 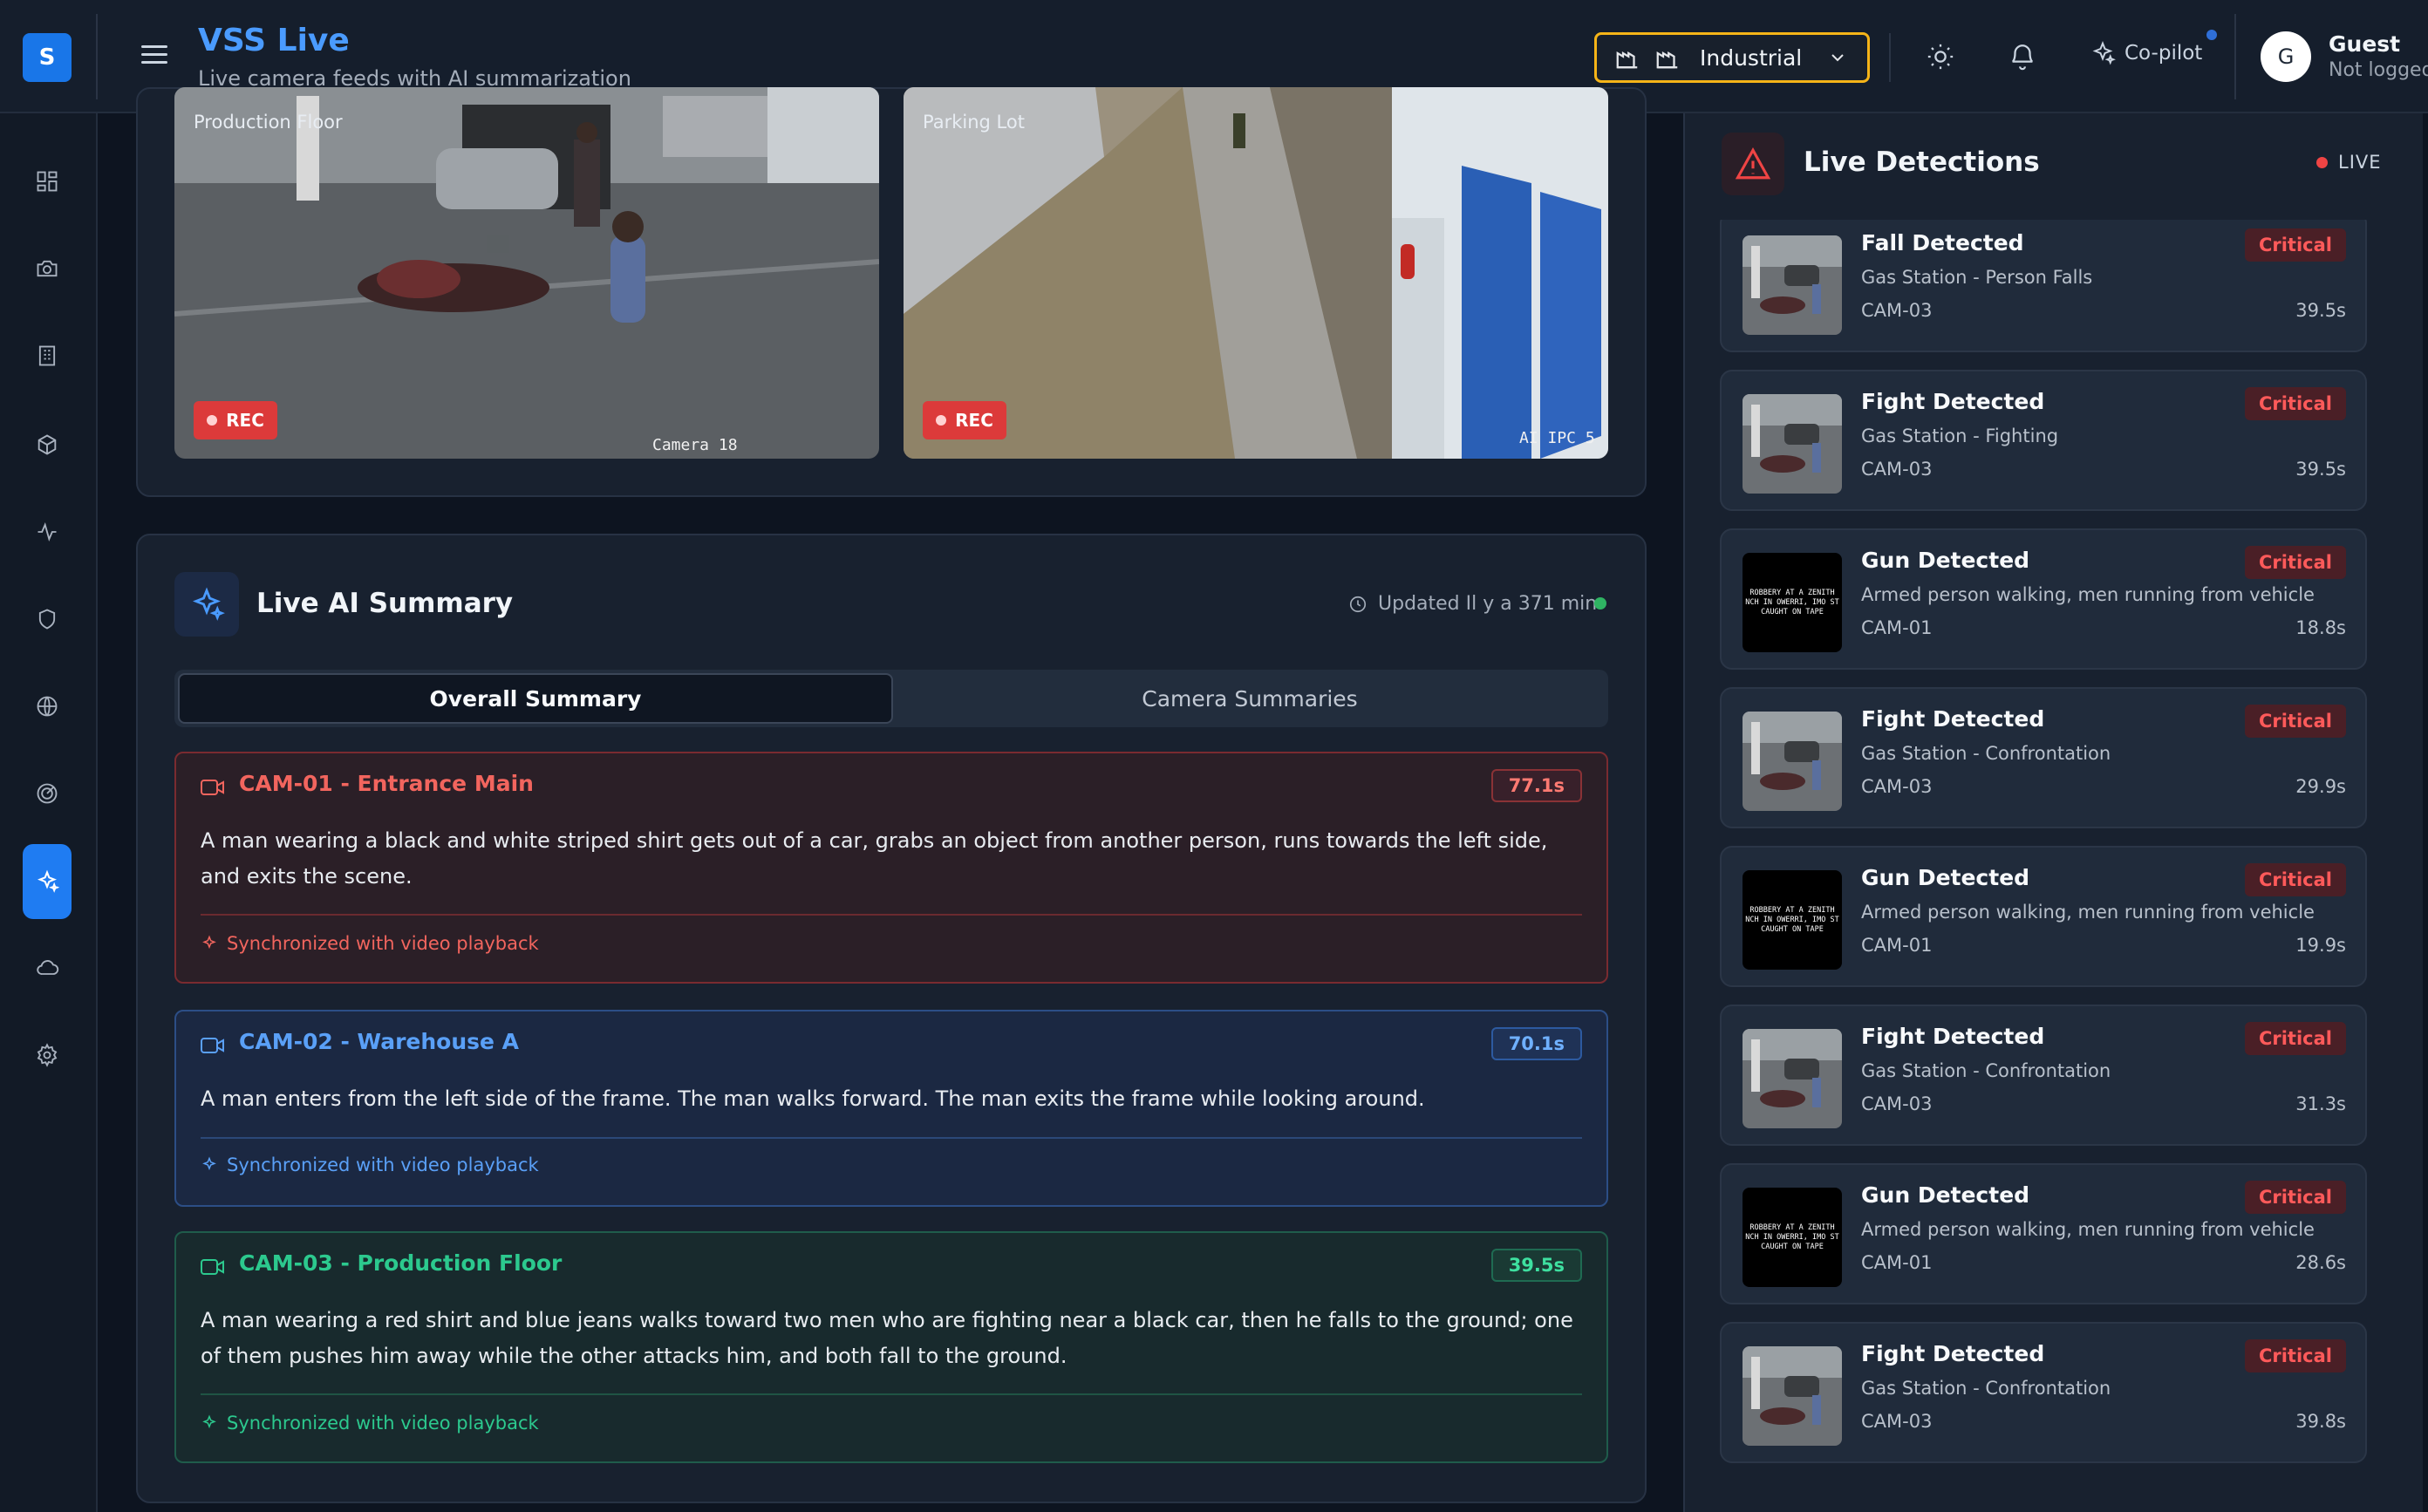 What do you see at coordinates (47, 181) in the screenshot?
I see `sidebar-item-dashboard` at bounding box center [47, 181].